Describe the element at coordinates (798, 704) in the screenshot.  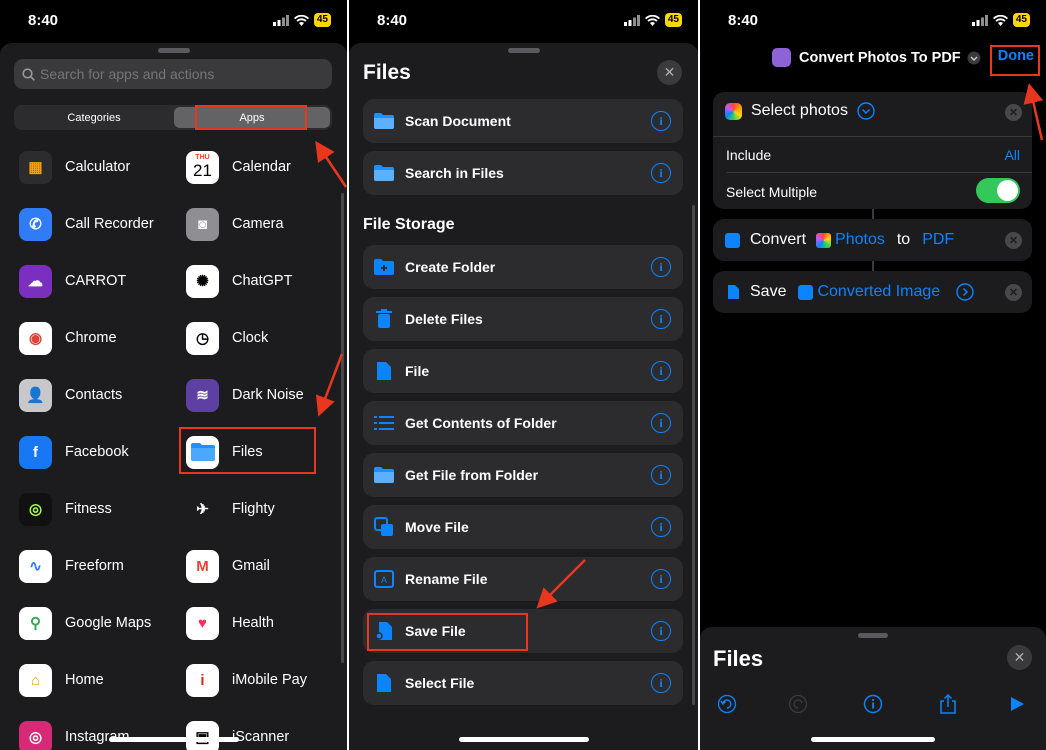
I see `redo-button` at that location.